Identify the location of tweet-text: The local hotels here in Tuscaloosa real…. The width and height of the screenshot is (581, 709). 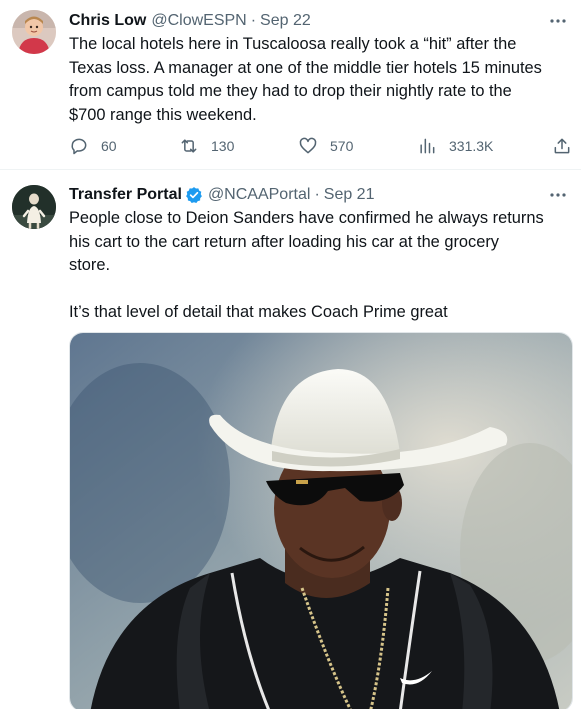
(305, 79).